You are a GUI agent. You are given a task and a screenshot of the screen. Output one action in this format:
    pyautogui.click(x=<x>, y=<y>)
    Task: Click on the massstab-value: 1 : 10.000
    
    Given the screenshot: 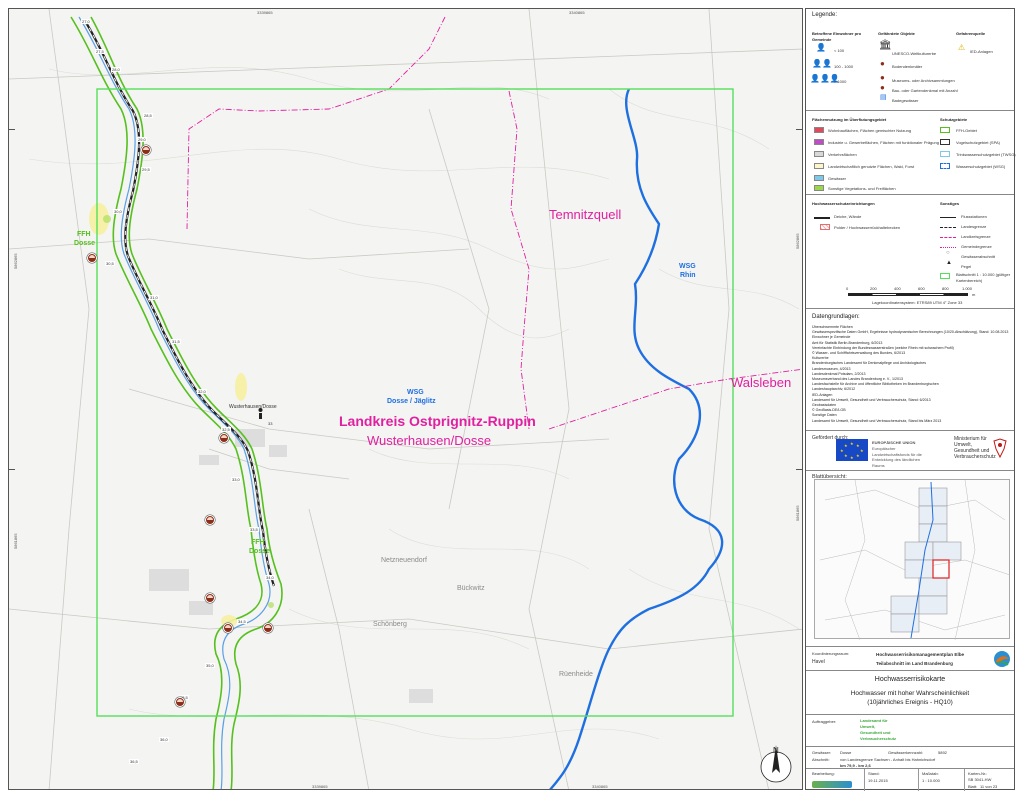 What is the action you would take?
    pyautogui.click(x=931, y=780)
    